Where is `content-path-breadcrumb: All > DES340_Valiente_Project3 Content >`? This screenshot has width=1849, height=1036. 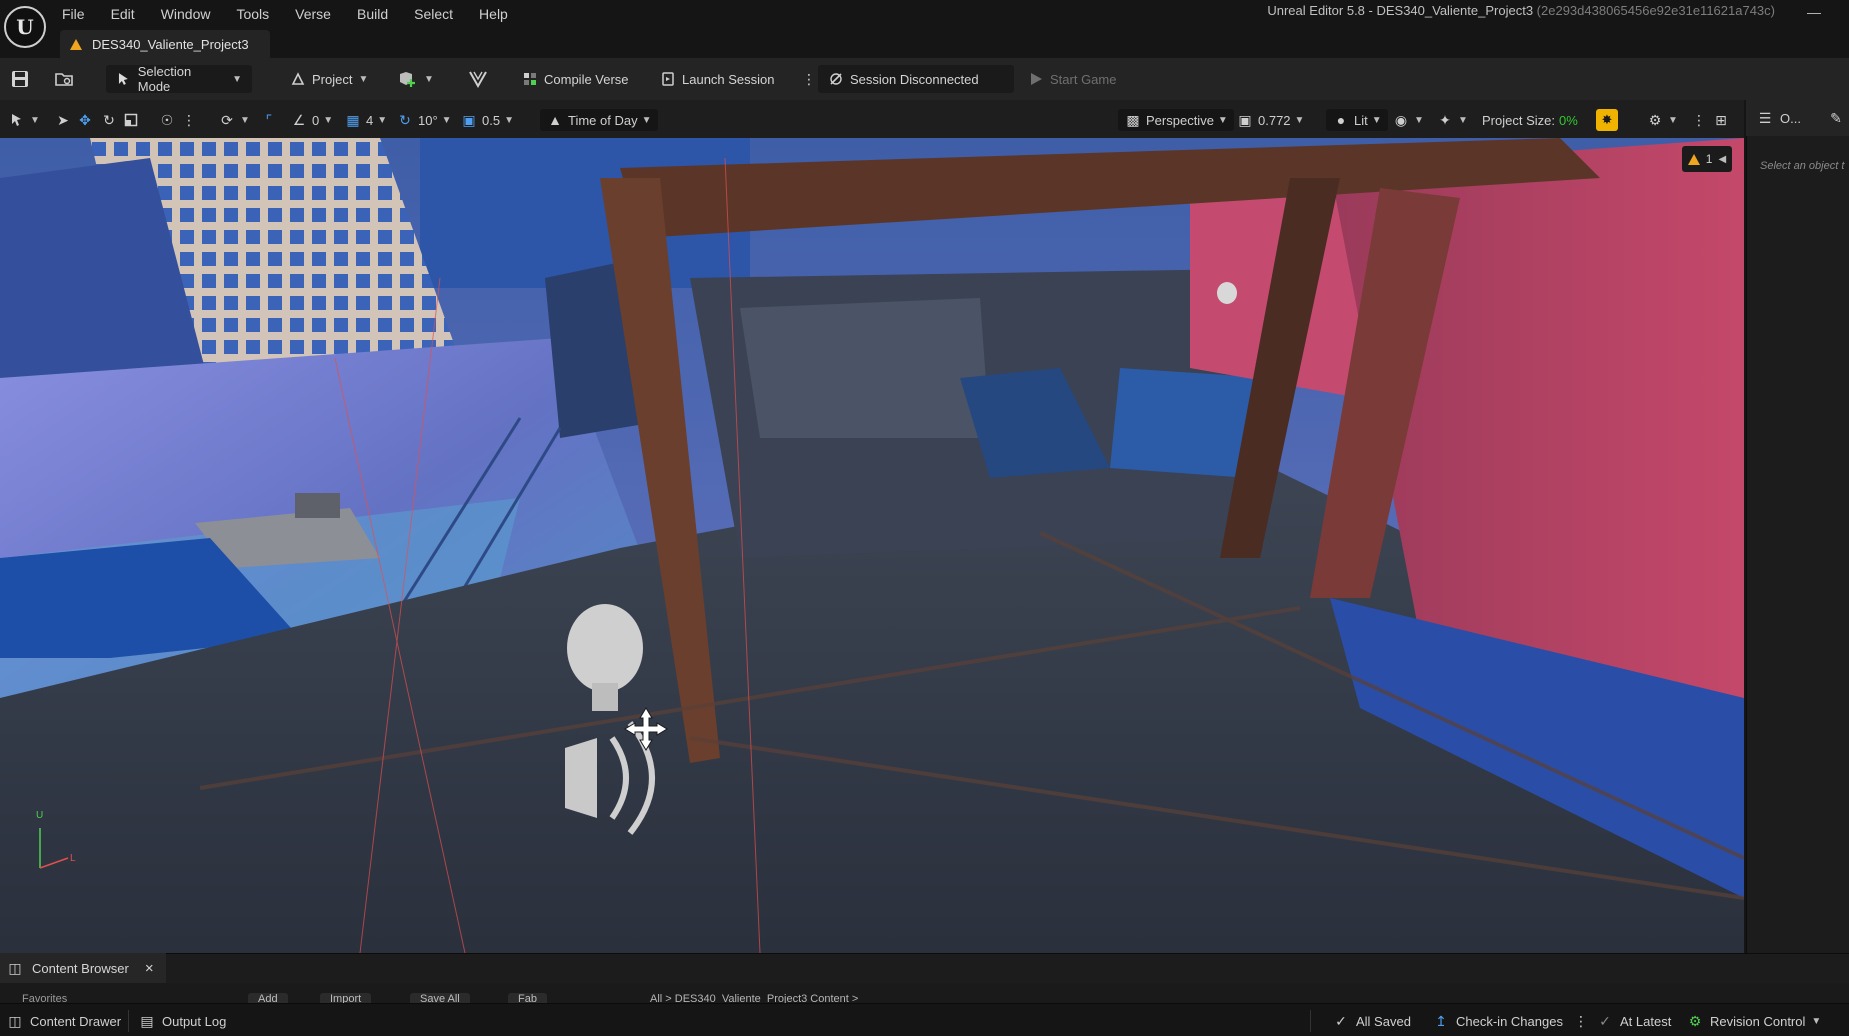
content-path-breadcrumb: All > DES340_Valiente_Project3 Content > is located at coordinates (754, 998).